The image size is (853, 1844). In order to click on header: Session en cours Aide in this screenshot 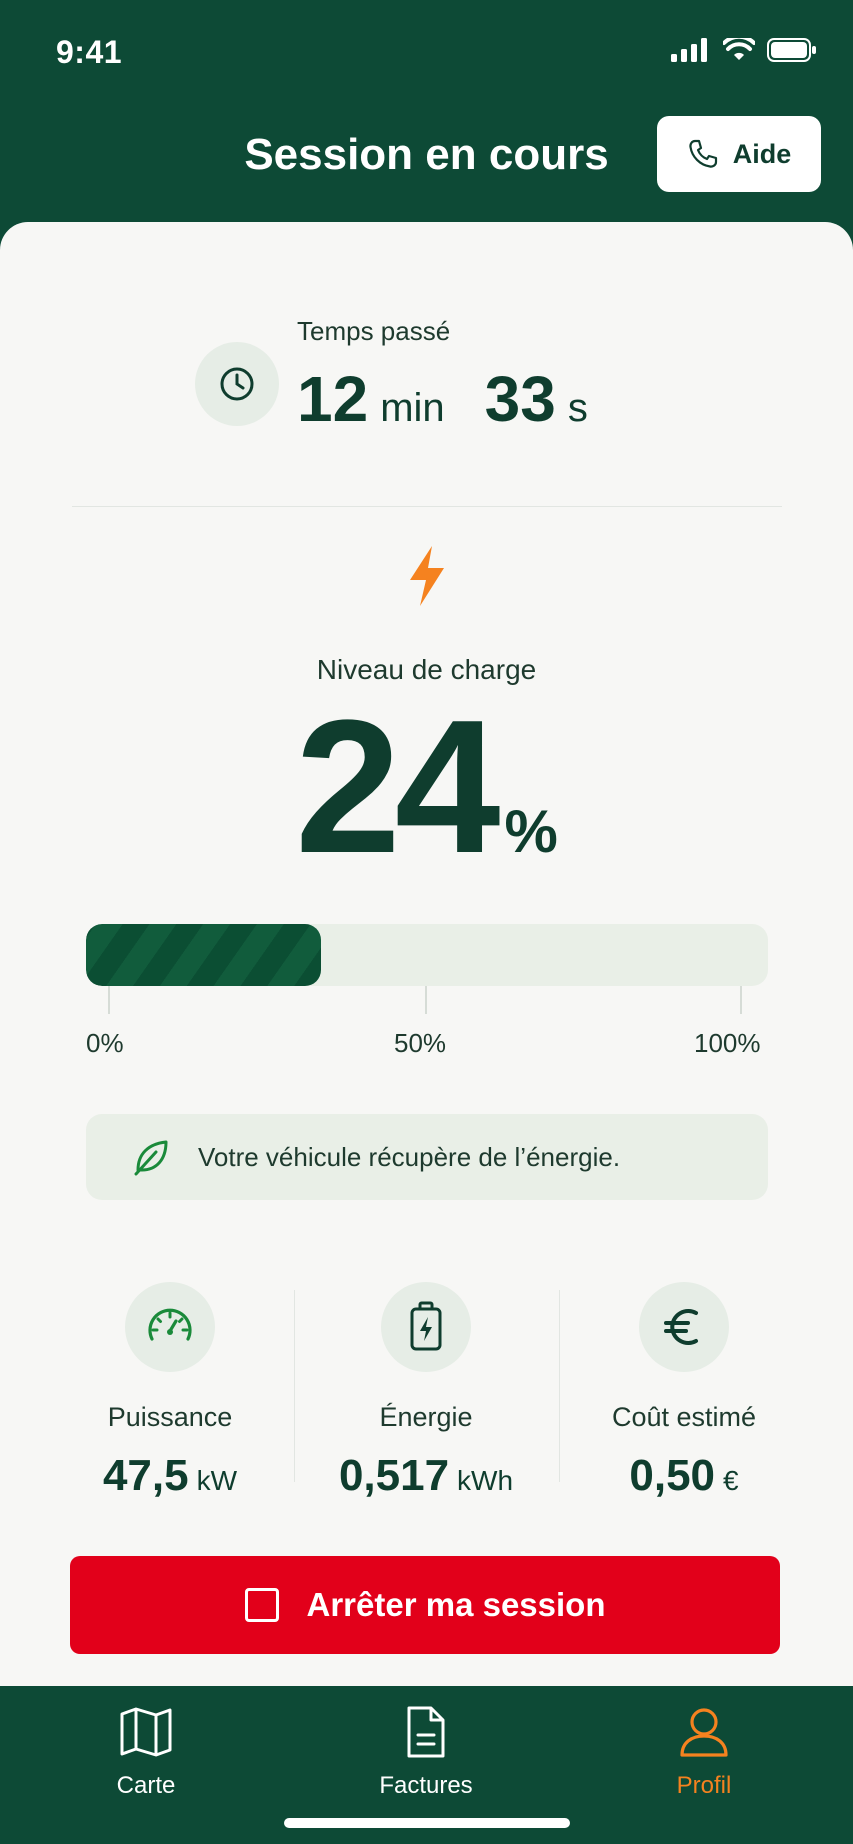, I will do `click(426, 165)`.